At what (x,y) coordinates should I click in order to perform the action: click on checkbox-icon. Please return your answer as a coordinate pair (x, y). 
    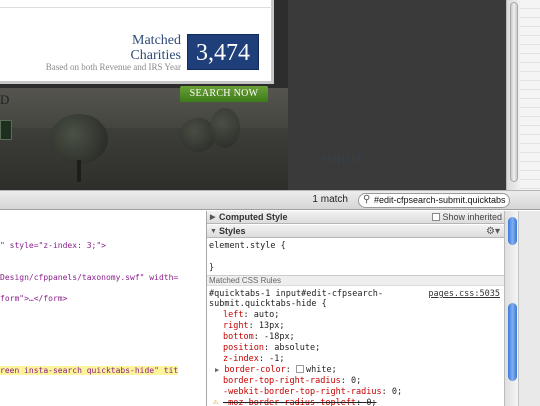
    Looking at the image, I should click on (436, 217).